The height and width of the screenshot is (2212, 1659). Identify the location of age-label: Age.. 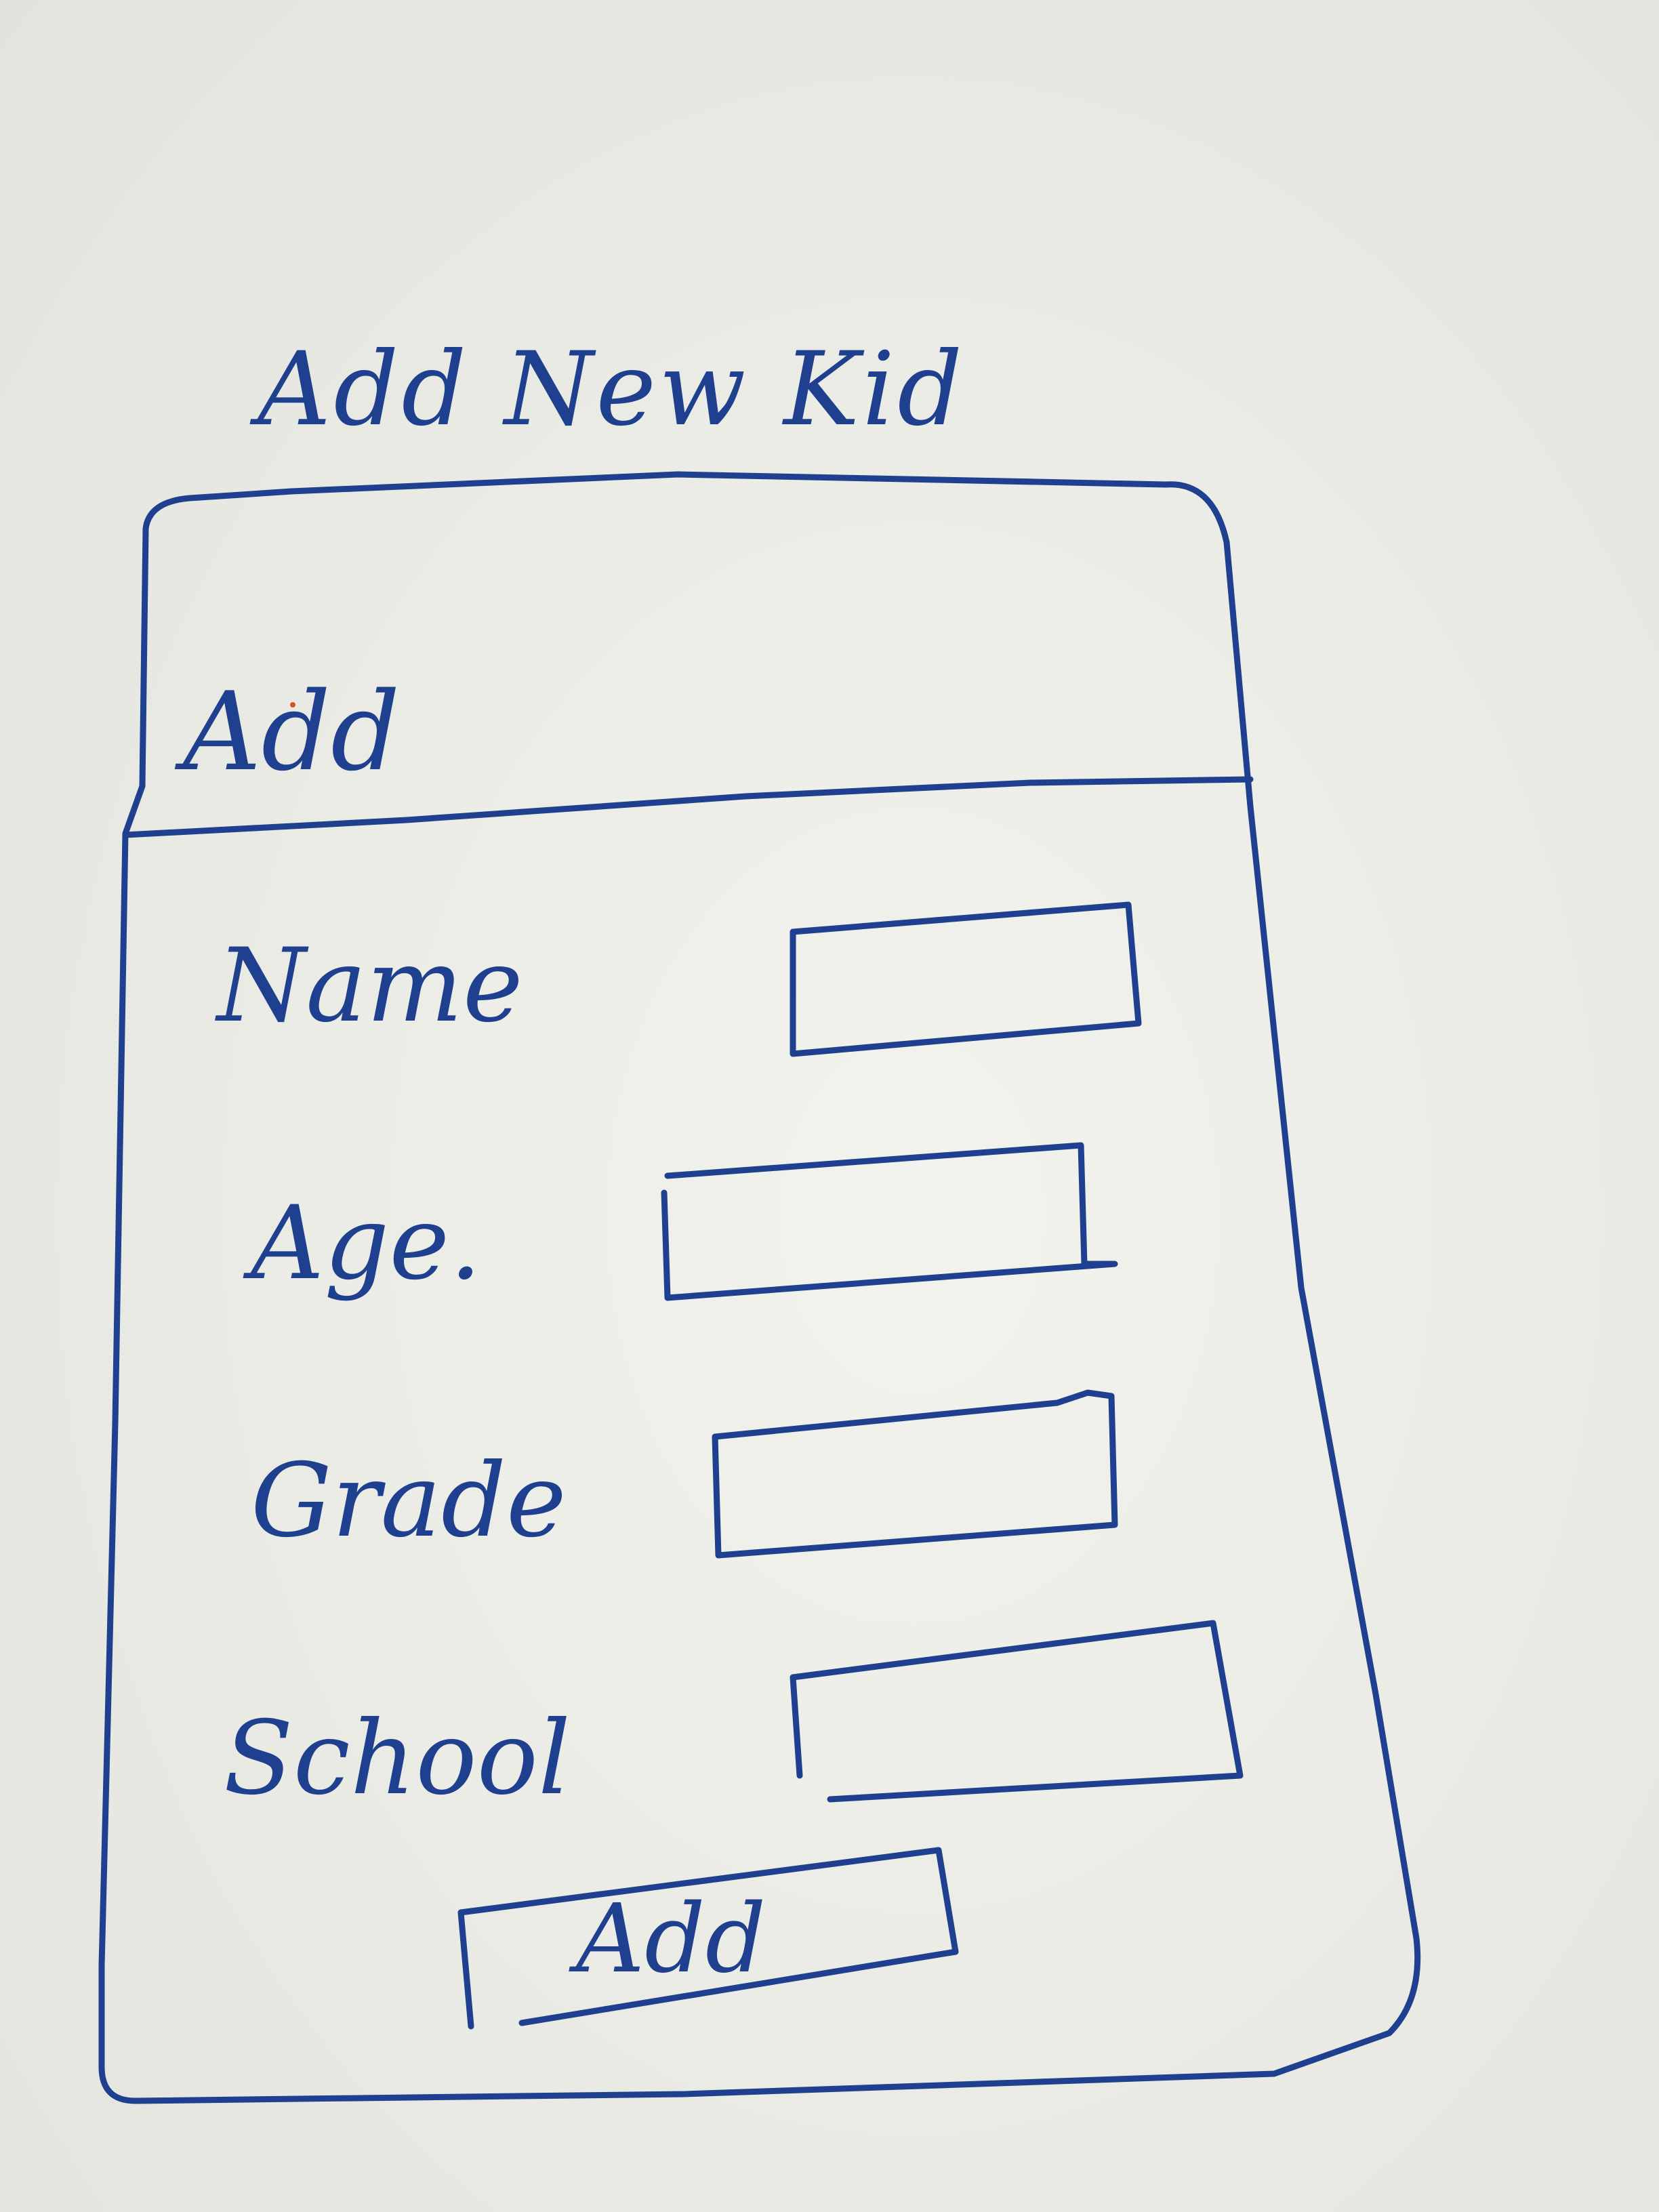
(367, 1244).